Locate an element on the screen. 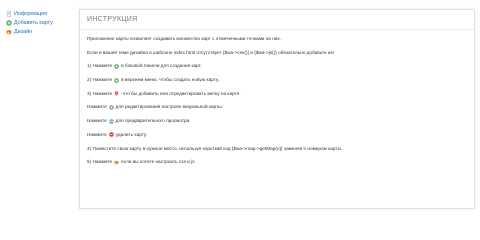 Image resolution: width=480 pixels, height=240 pixels. sidebar-item-info: Информация is located at coordinates (39, 14).